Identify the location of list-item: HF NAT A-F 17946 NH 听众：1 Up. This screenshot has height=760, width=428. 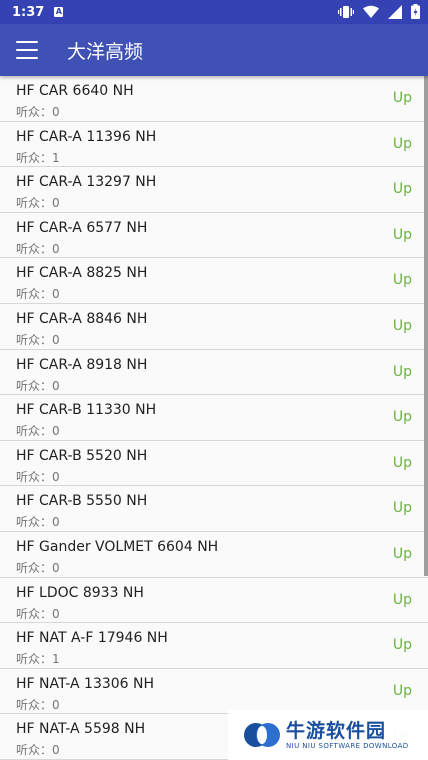
(214, 646).